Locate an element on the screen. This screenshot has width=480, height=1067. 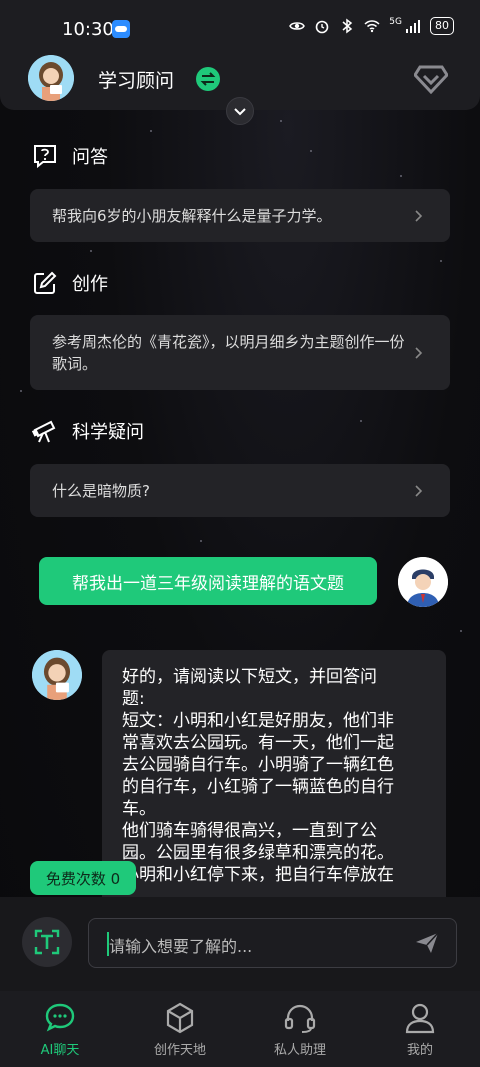
chevron-down-icon is located at coordinates (240, 112).